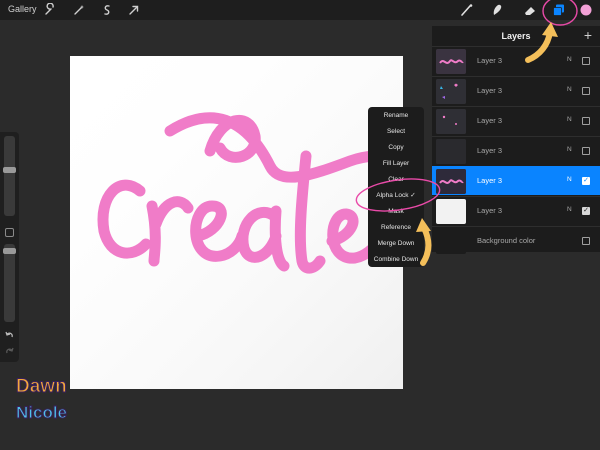 The image size is (600, 450). I want to click on menu-item-mask: Mask, so click(396, 212).